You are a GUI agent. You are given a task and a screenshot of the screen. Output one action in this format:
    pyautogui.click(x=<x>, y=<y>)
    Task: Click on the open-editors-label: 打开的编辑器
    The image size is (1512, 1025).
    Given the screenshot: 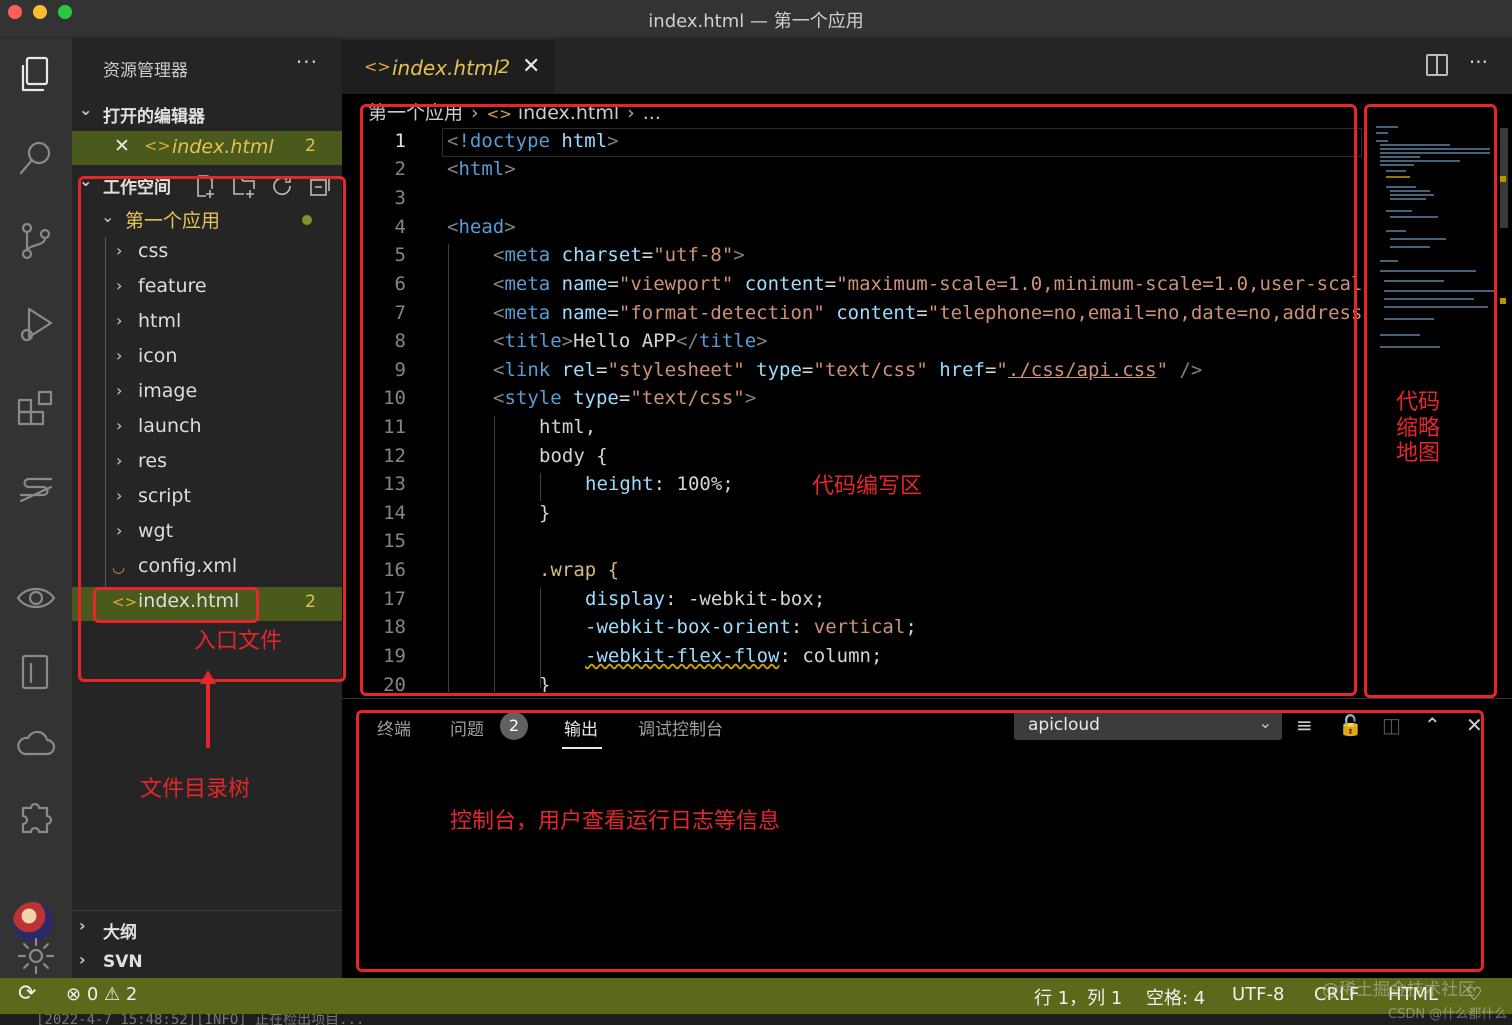 What is the action you would take?
    pyautogui.click(x=154, y=117)
    